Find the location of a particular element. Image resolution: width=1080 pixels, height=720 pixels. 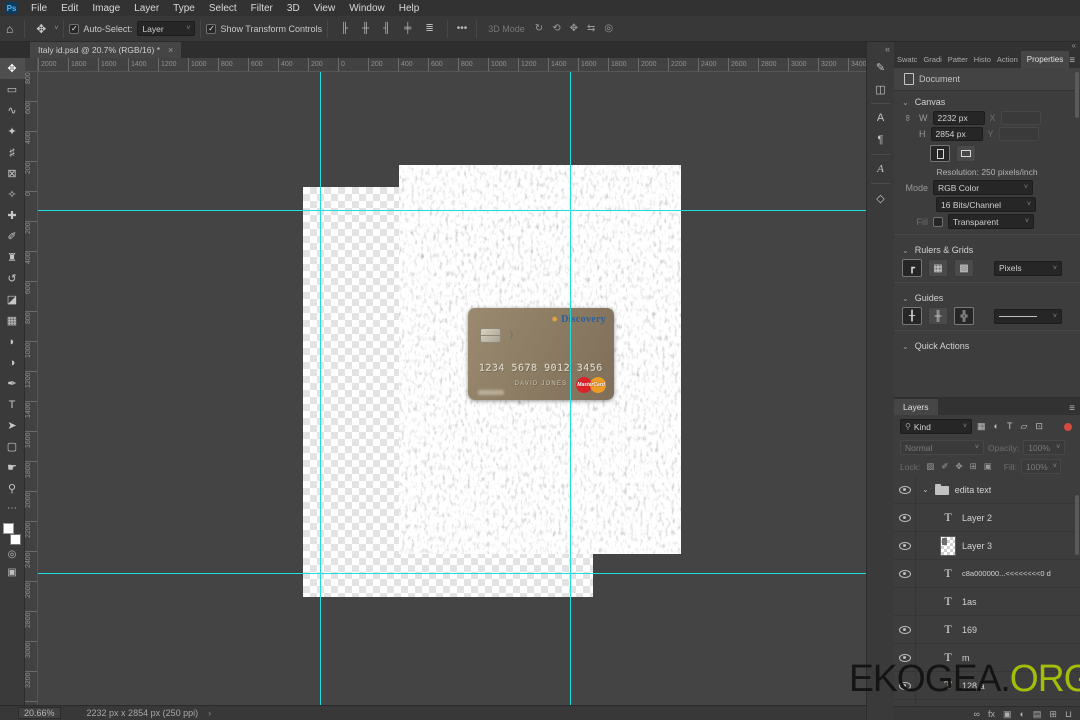

ruler-units-select: Pixels ˅ is located at coordinates (1028, 268).